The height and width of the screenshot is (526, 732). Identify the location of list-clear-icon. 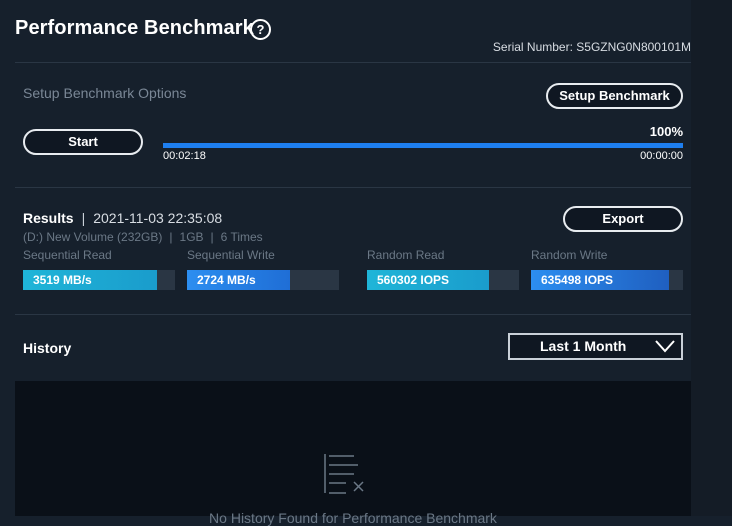
(344, 474).